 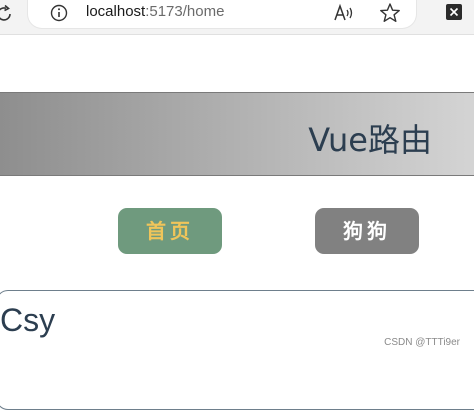 I want to click on address-bar: localhost:5173/home, so click(x=222, y=14).